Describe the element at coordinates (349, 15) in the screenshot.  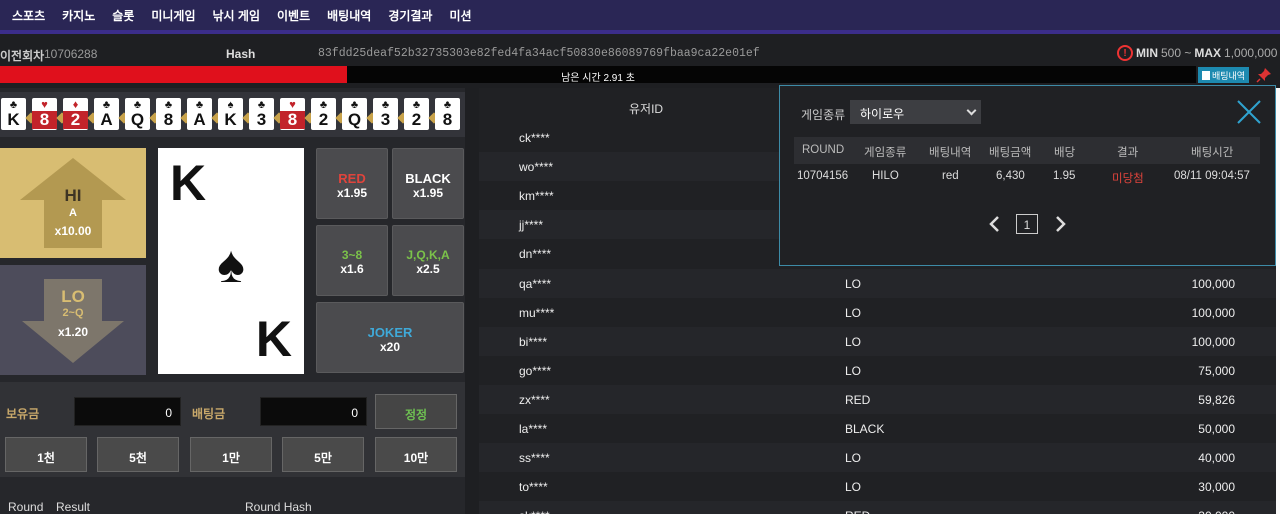
I see `nav-bet-history: 배팅내역` at that location.